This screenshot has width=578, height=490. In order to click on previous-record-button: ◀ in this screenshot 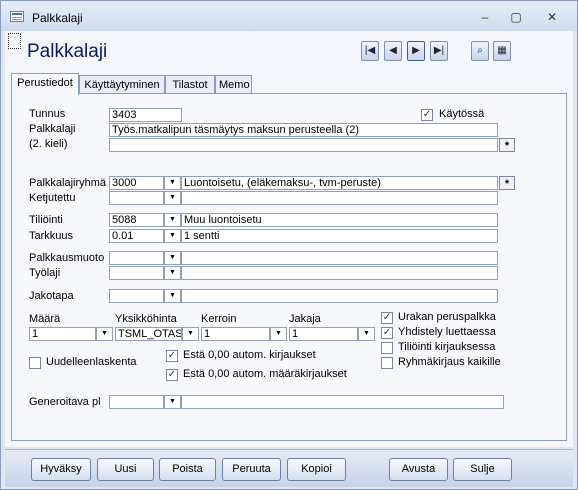, I will do `click(393, 51)`.